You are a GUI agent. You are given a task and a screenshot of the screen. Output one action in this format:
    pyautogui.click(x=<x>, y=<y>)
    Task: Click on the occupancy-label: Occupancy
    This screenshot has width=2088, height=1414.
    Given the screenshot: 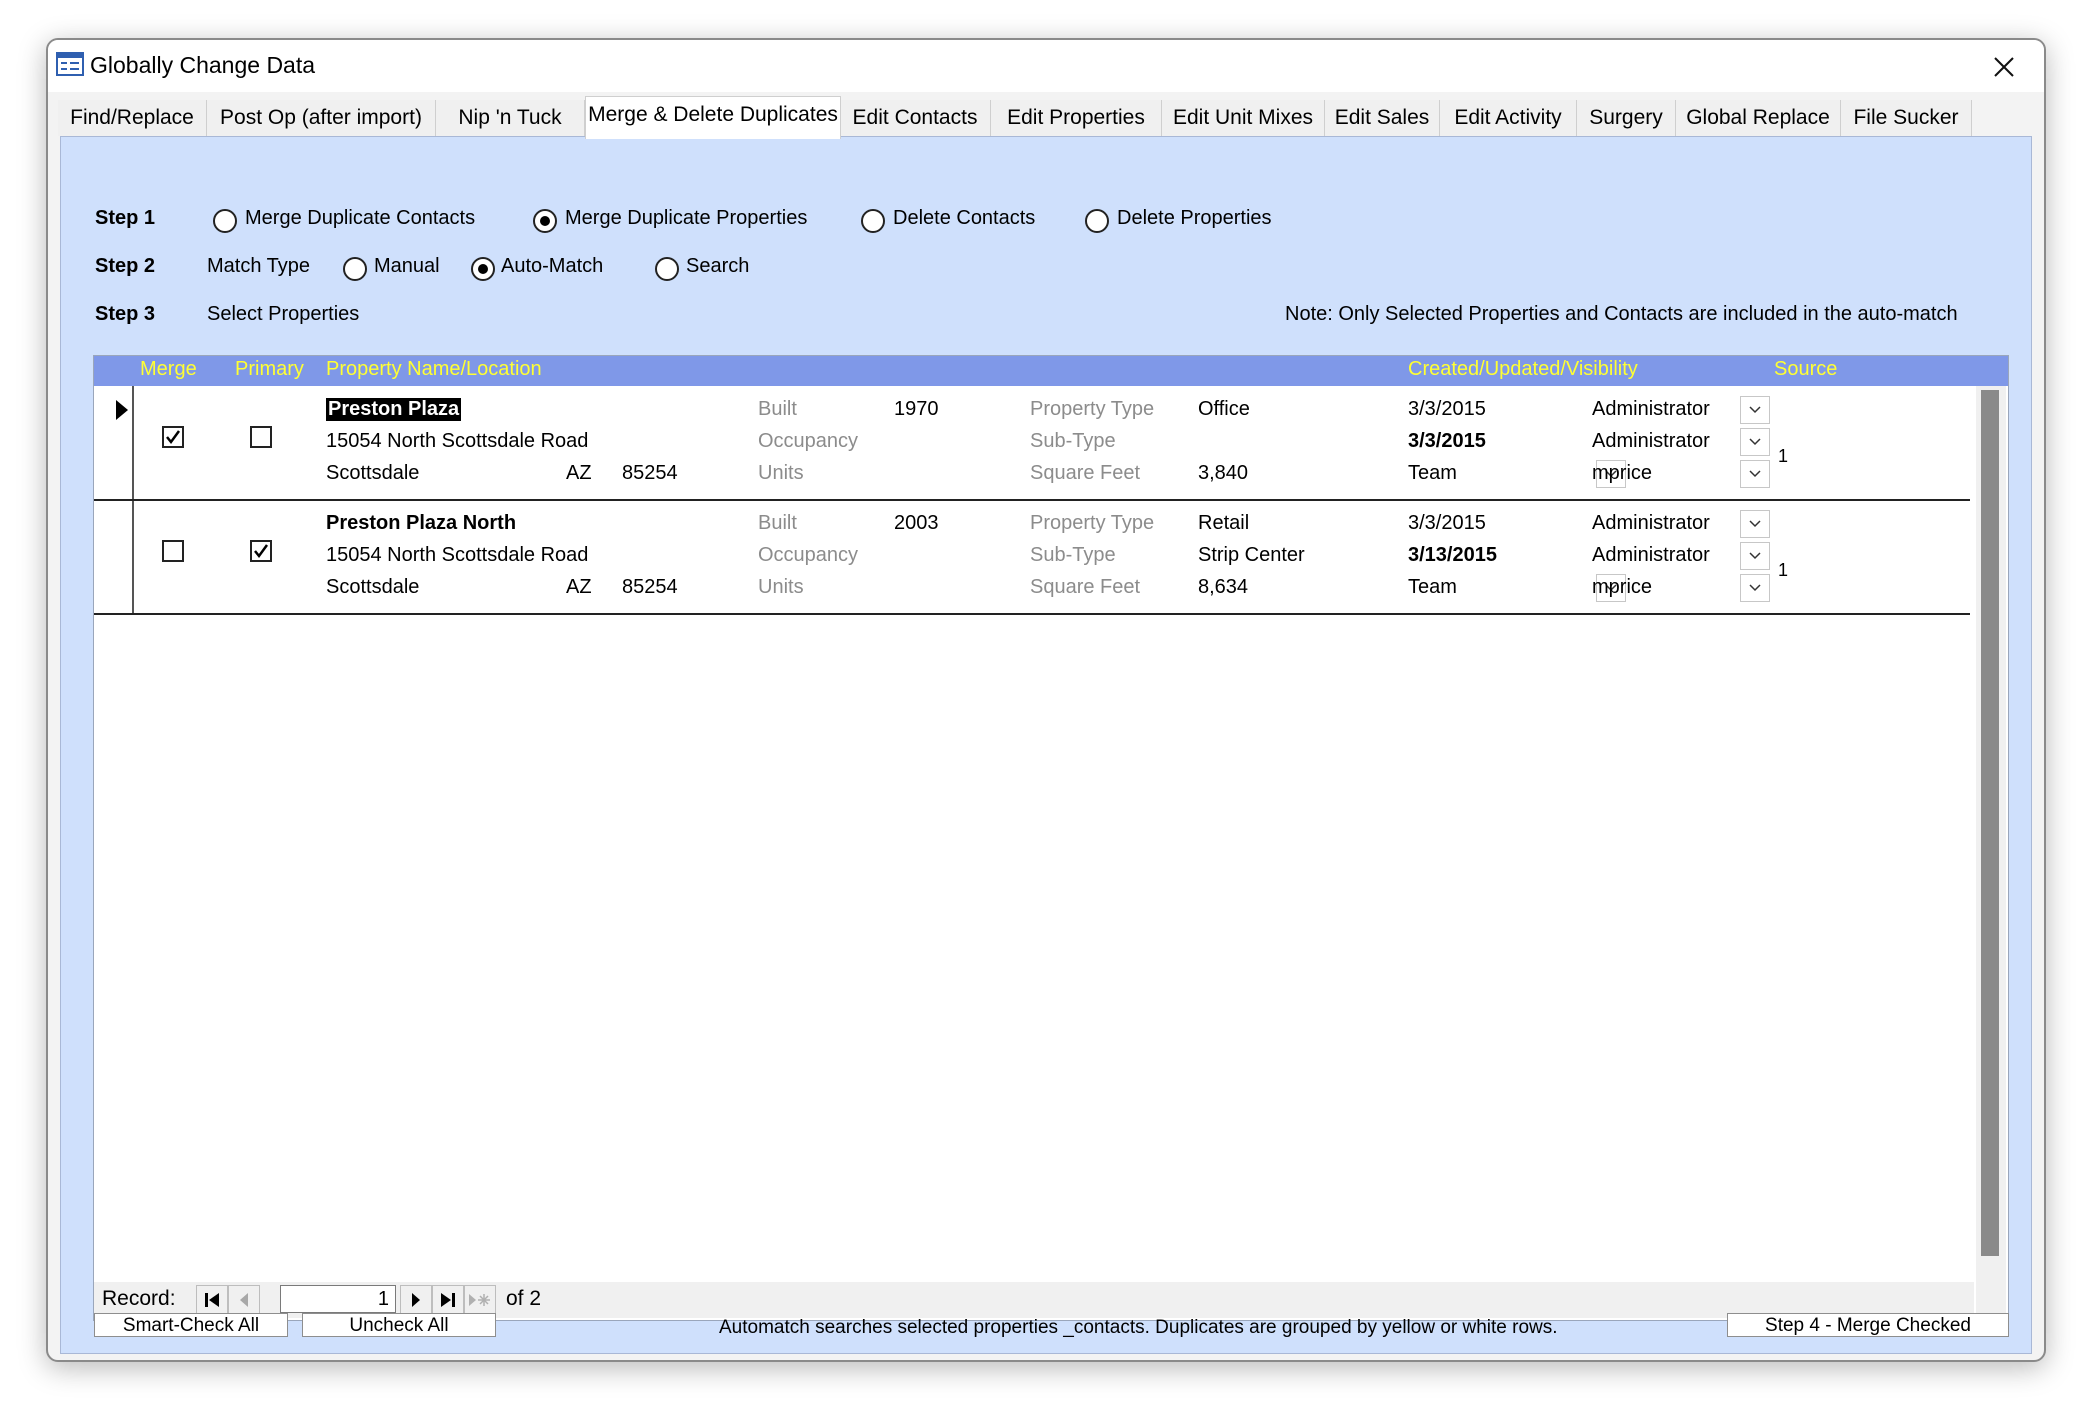 What is the action you would take?
    pyautogui.click(x=808, y=441)
    